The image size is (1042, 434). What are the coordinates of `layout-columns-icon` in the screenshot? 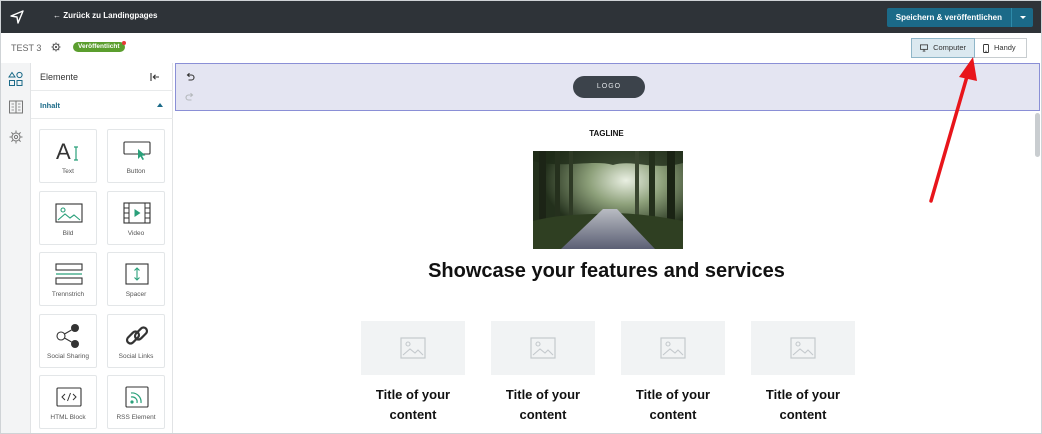 It's located at (16, 107).